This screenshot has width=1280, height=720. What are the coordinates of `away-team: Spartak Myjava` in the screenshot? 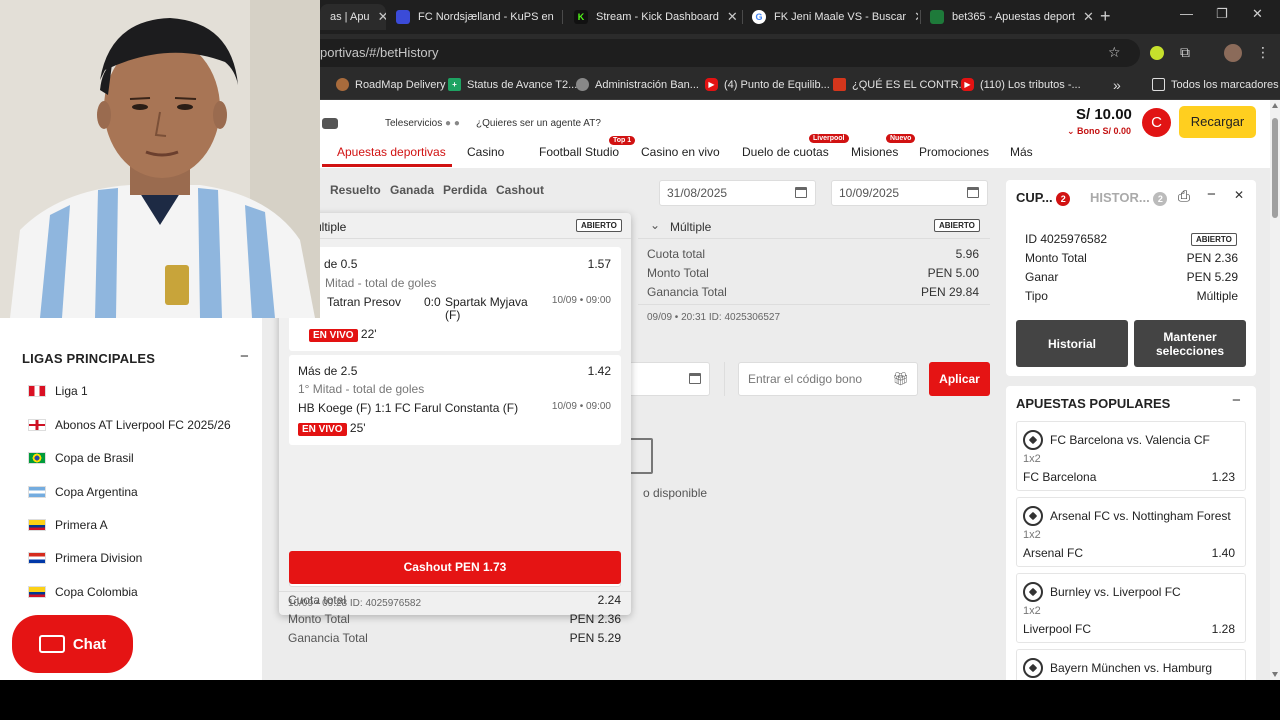 It's located at (486, 302).